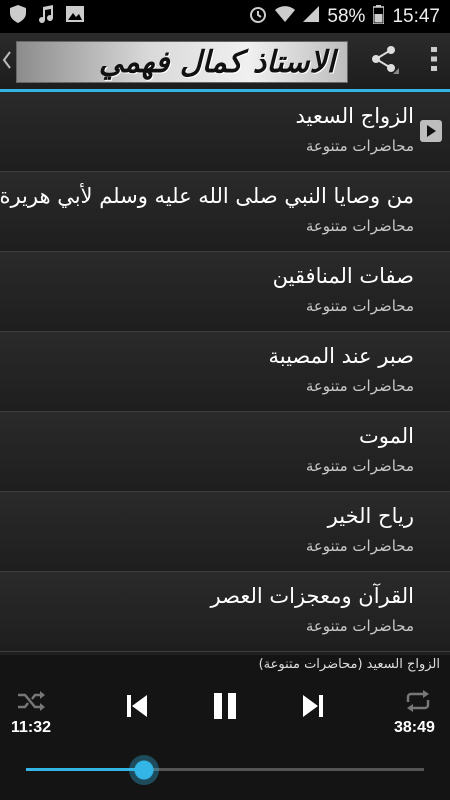 The image size is (450, 800). I want to click on signal-icon, so click(311, 16).